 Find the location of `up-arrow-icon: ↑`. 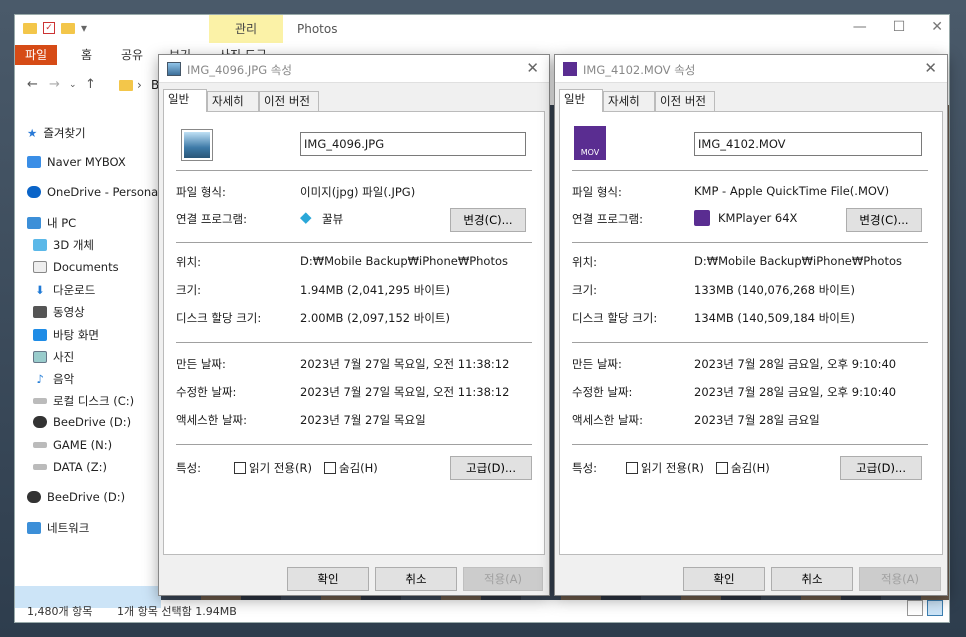

up-arrow-icon: ↑ is located at coordinates (90, 84).